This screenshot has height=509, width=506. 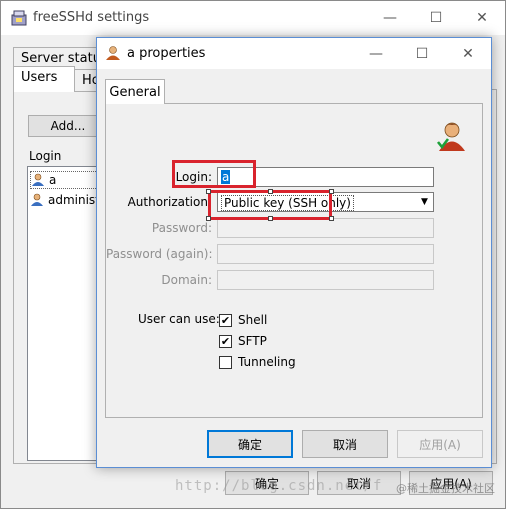 What do you see at coordinates (450, 136) in the screenshot?
I see `user-check-icon` at bounding box center [450, 136].